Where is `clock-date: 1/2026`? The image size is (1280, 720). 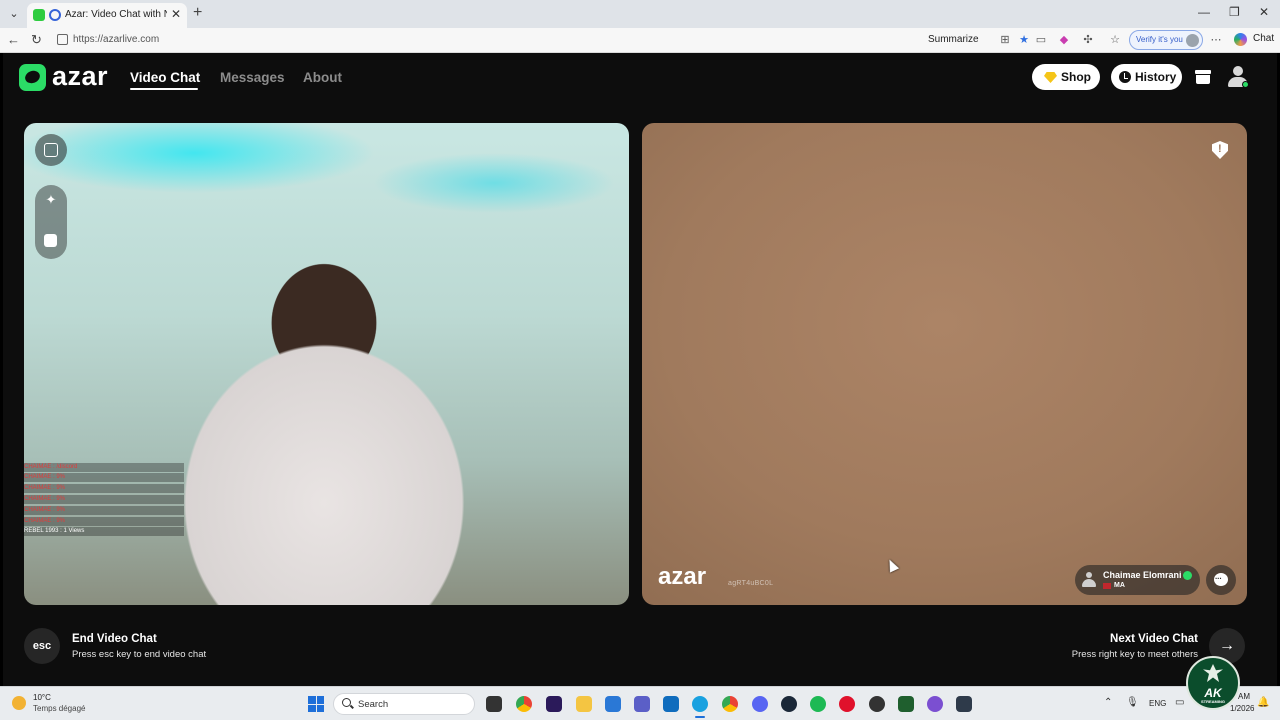
clock-date: 1/2026 is located at coordinates (1242, 708).